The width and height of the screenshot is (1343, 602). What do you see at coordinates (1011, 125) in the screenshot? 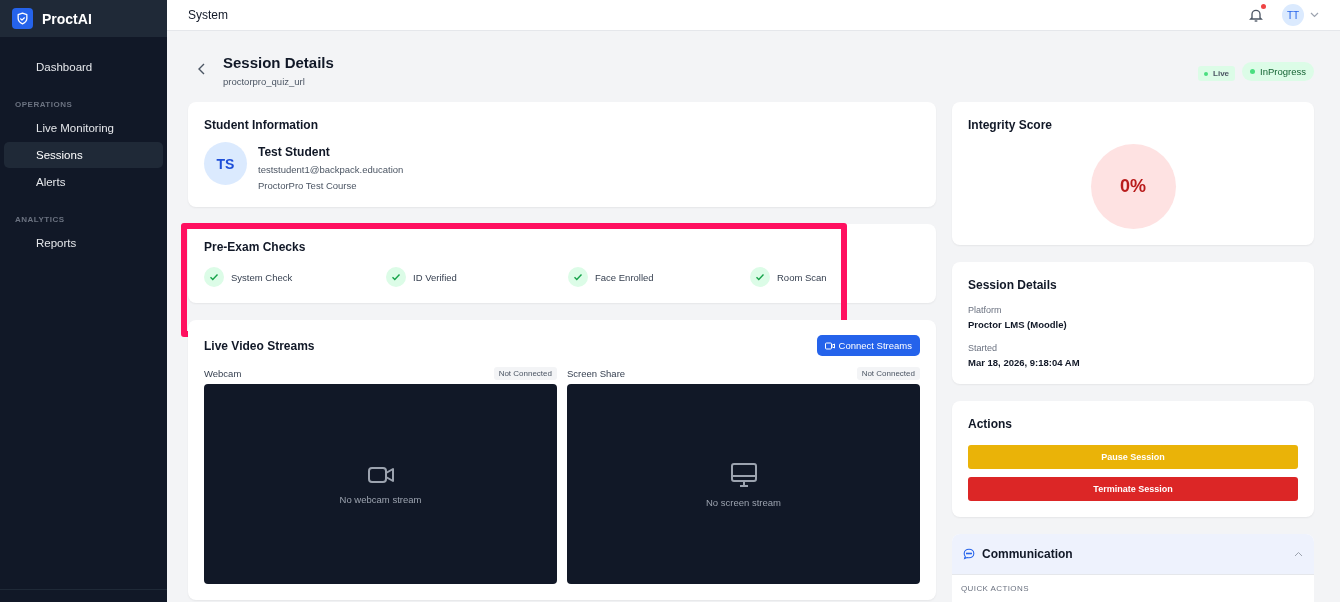
I see `card-title: Integrity Score` at bounding box center [1011, 125].